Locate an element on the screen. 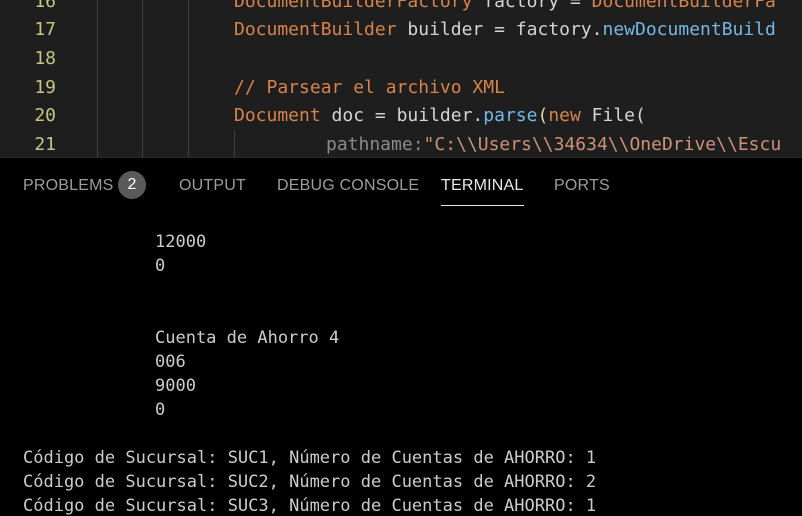 This screenshot has width=802, height=516. code-token: parse is located at coordinates (510, 115).